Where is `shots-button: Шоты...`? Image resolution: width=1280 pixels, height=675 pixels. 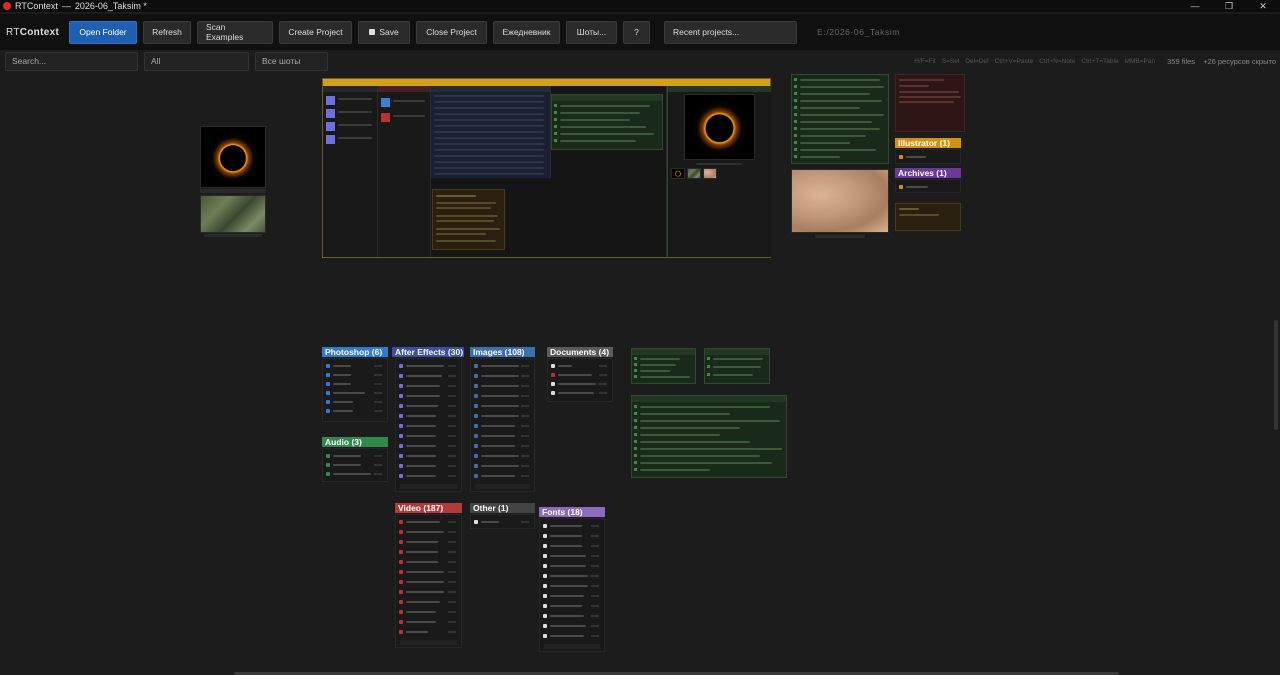
shots-button: Шоты... is located at coordinates (591, 32).